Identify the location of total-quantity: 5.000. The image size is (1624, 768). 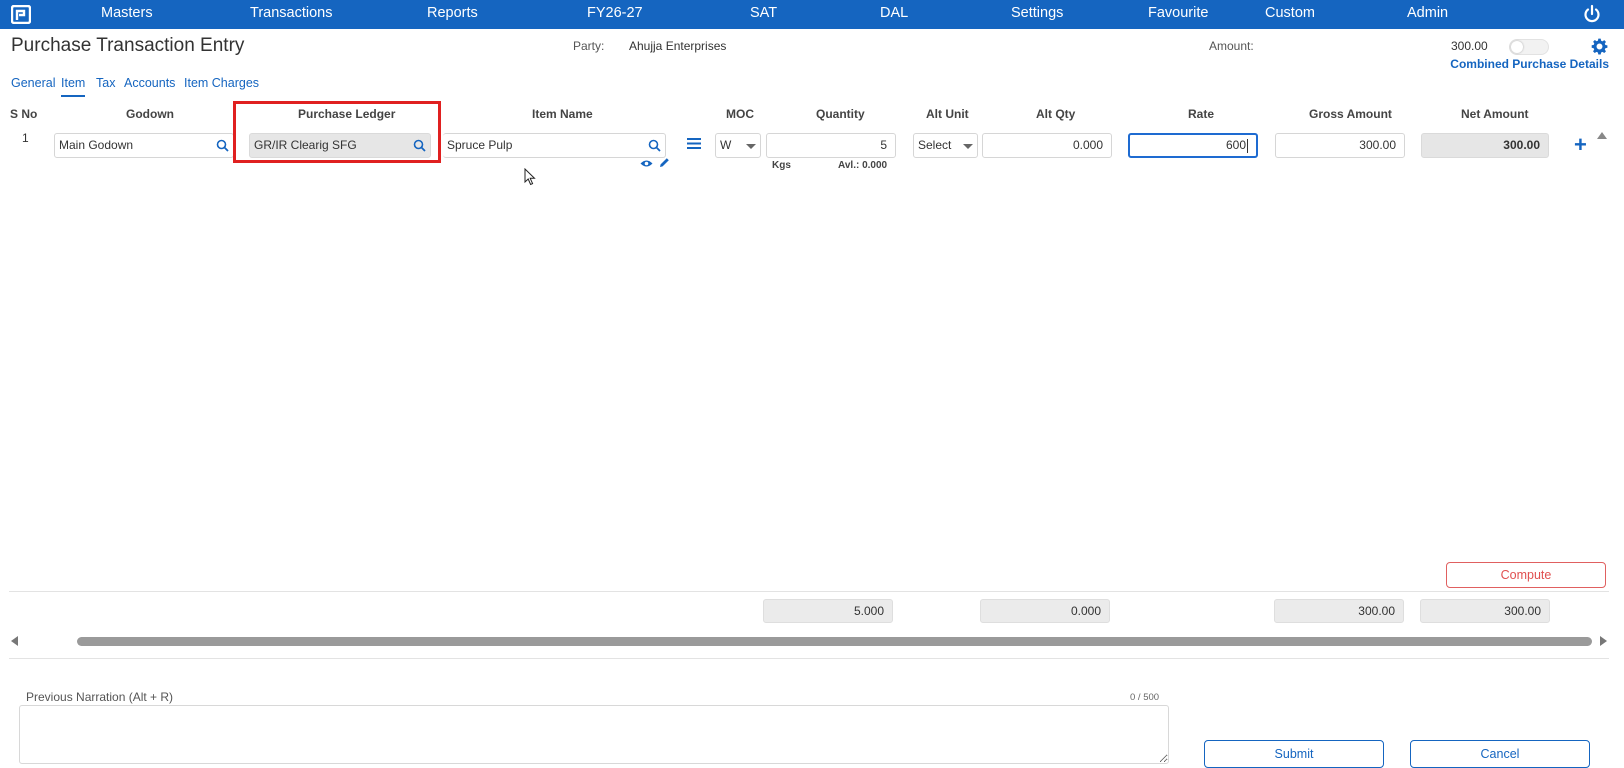
(828, 611).